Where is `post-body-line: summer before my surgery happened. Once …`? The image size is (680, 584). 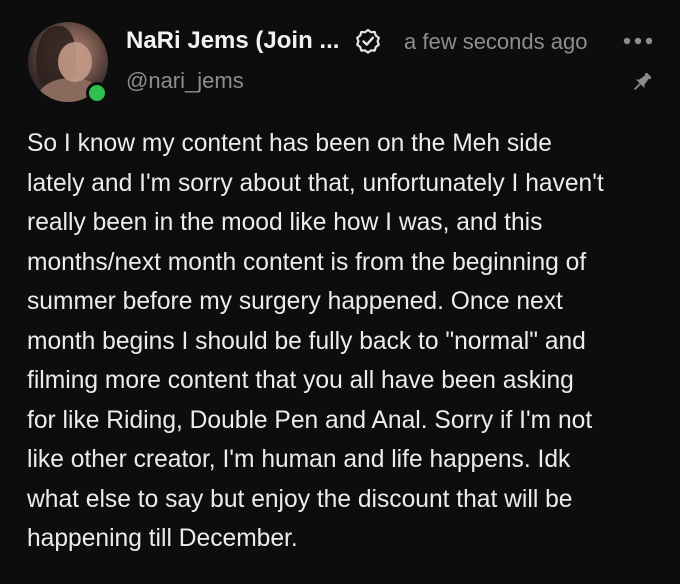
post-body-line: summer before my surgery happened. Once … is located at coordinates (295, 301).